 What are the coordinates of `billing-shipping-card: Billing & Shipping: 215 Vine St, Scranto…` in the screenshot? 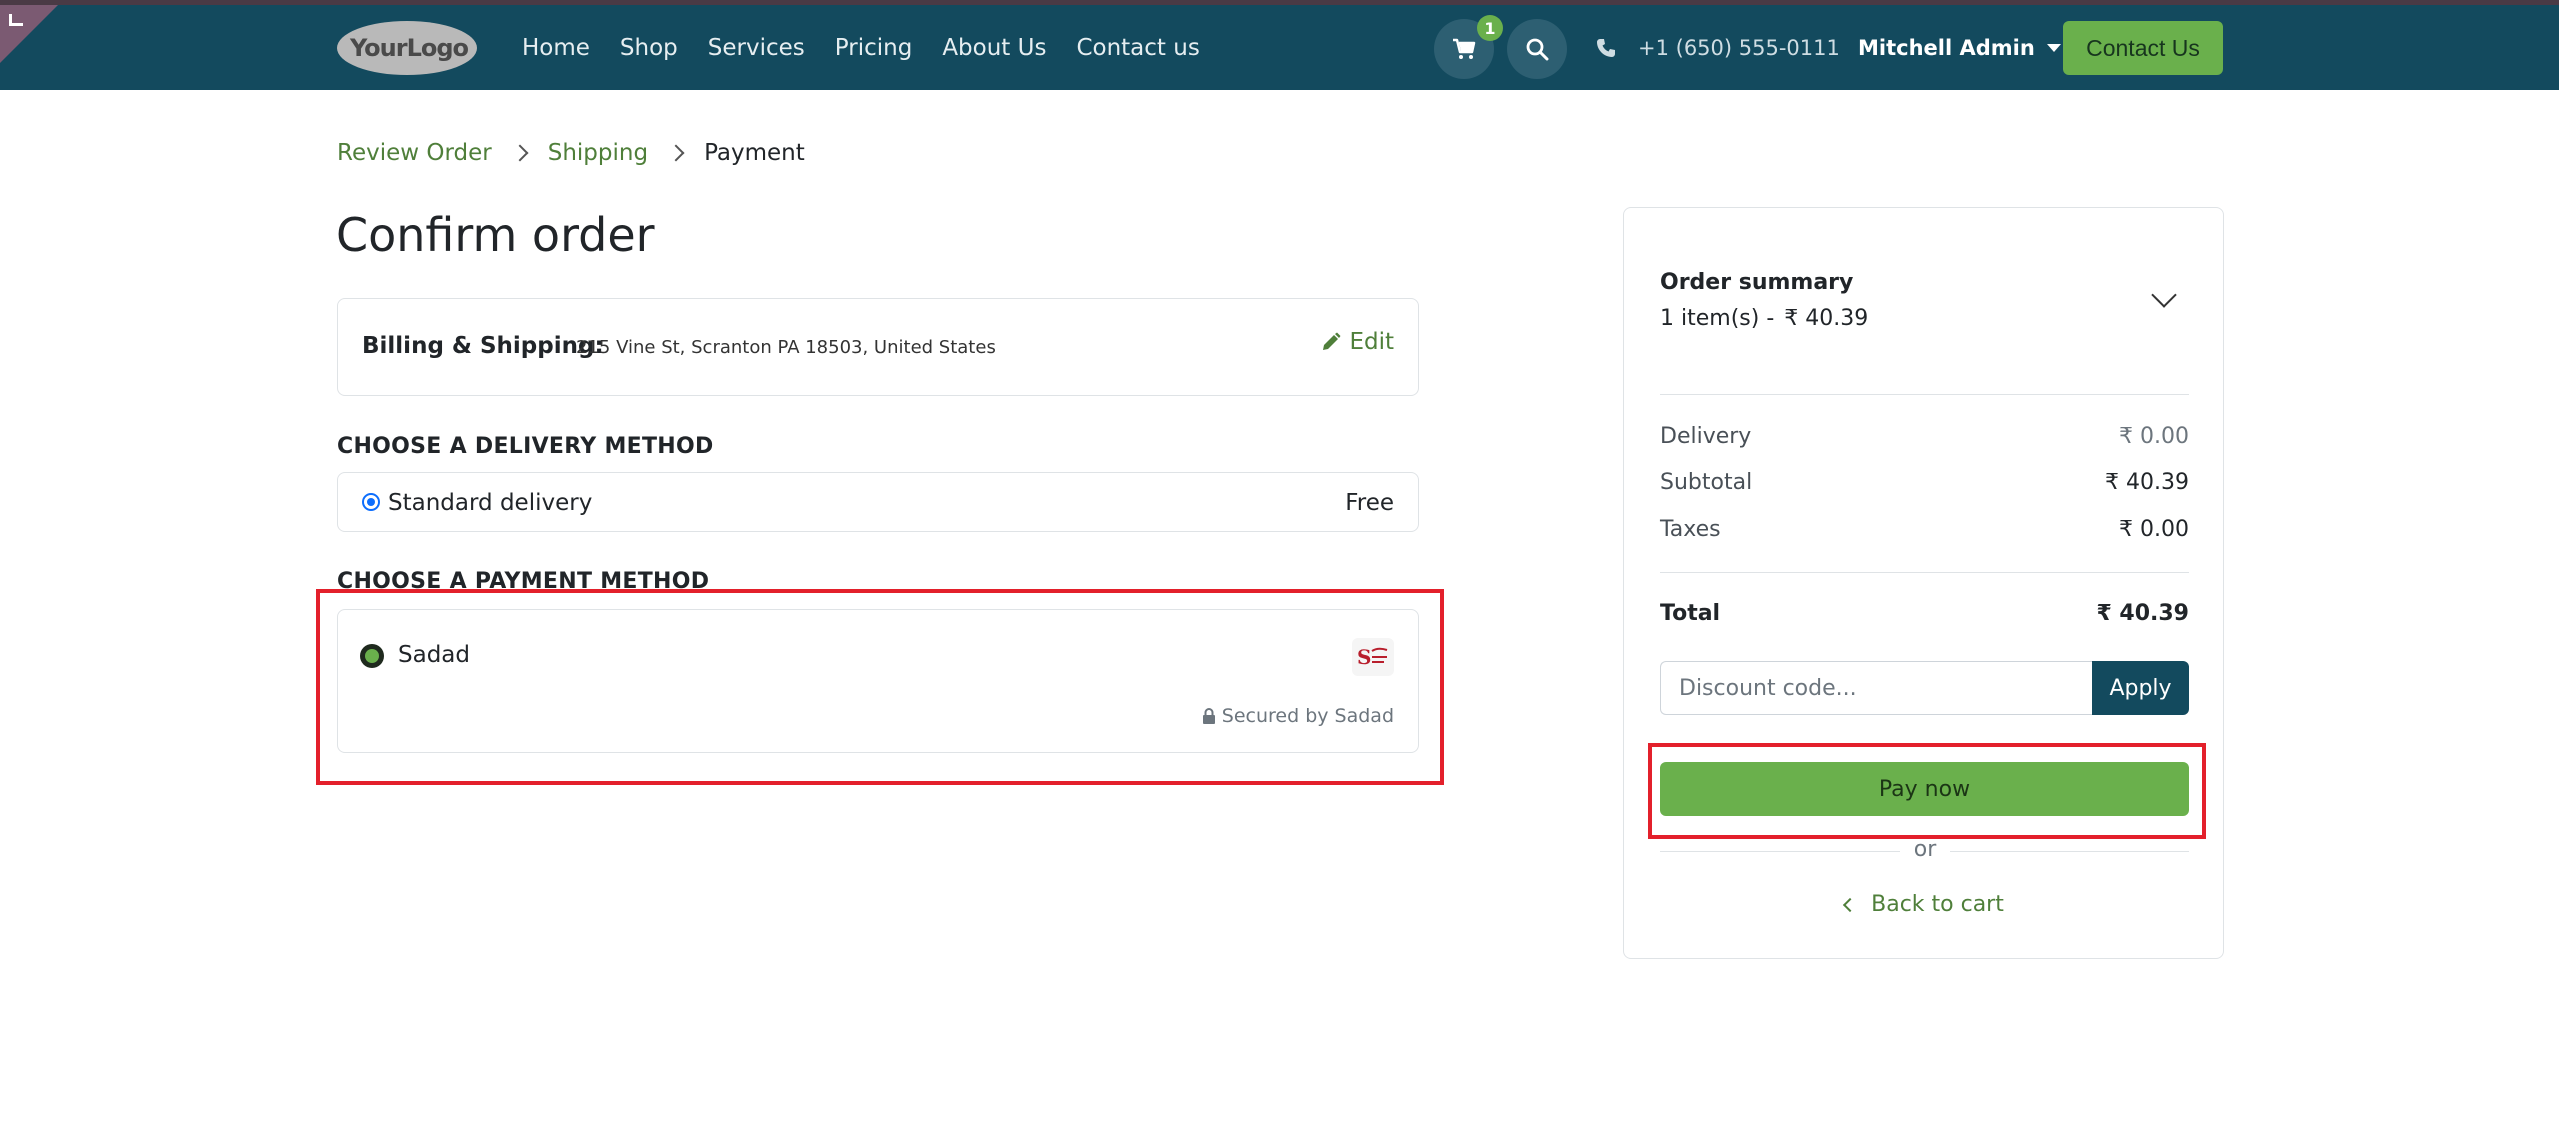 It's located at (878, 347).